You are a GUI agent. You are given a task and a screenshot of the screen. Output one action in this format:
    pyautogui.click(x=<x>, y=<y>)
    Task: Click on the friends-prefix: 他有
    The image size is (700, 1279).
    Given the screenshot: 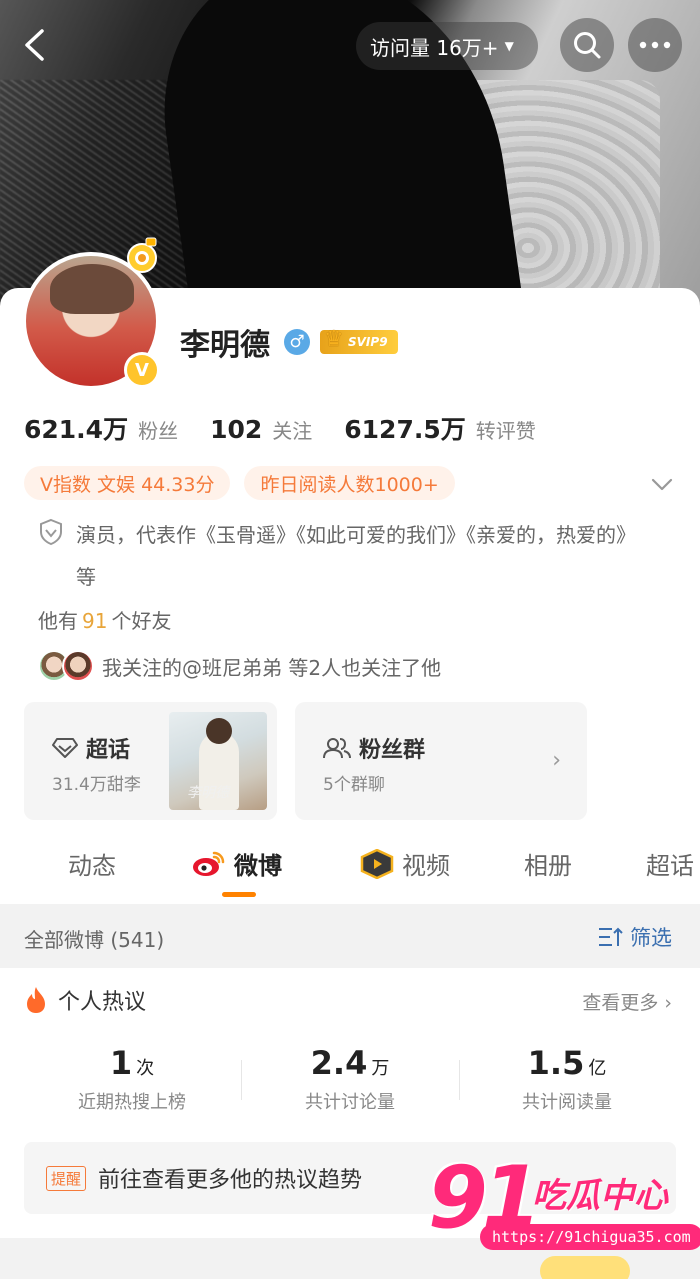 What is the action you would take?
    pyautogui.click(x=58, y=621)
    